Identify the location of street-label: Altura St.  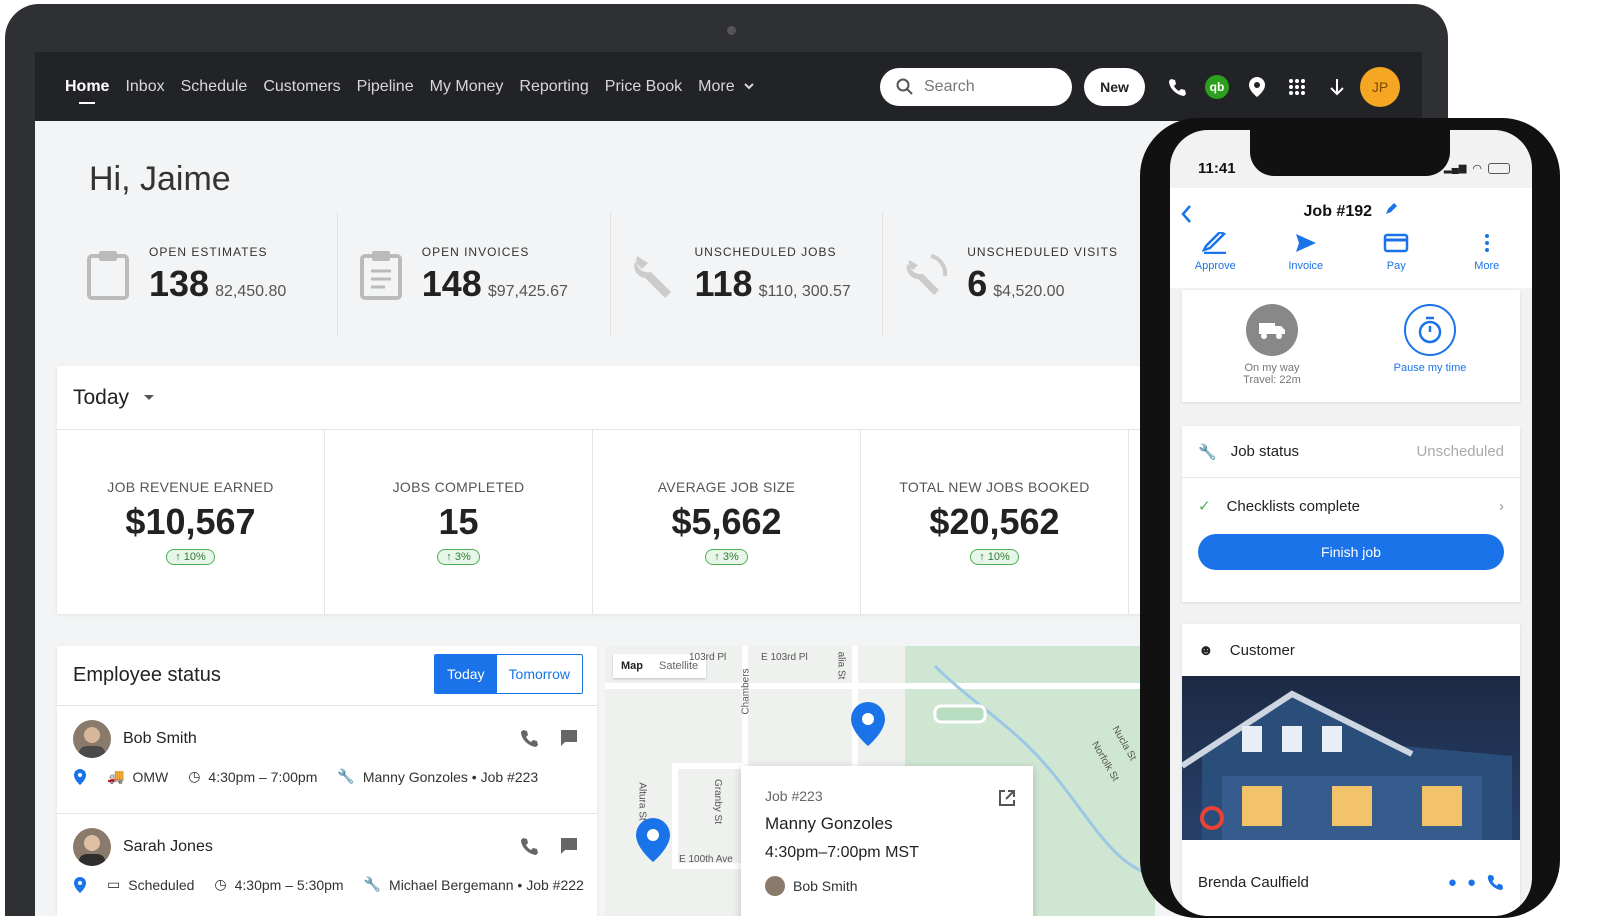
(642, 801).